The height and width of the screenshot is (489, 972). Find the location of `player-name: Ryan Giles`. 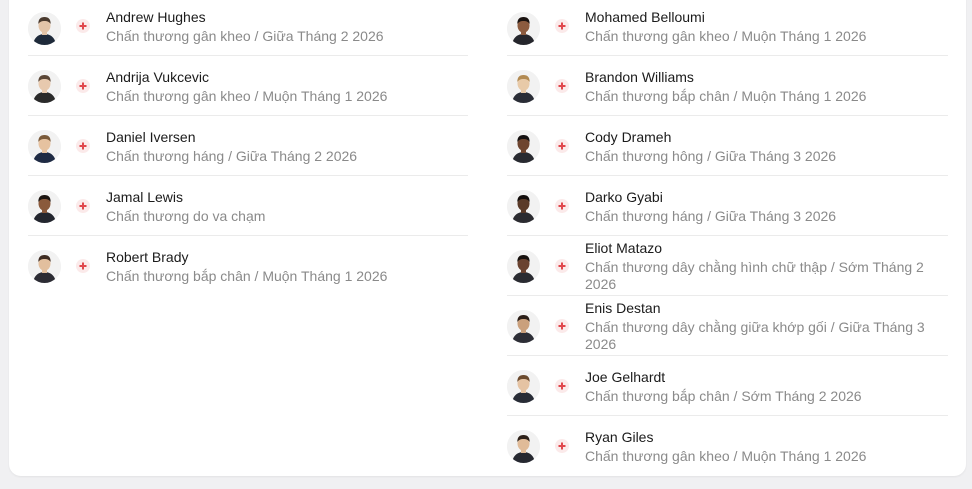

player-name: Ryan Giles is located at coordinates (766, 437).